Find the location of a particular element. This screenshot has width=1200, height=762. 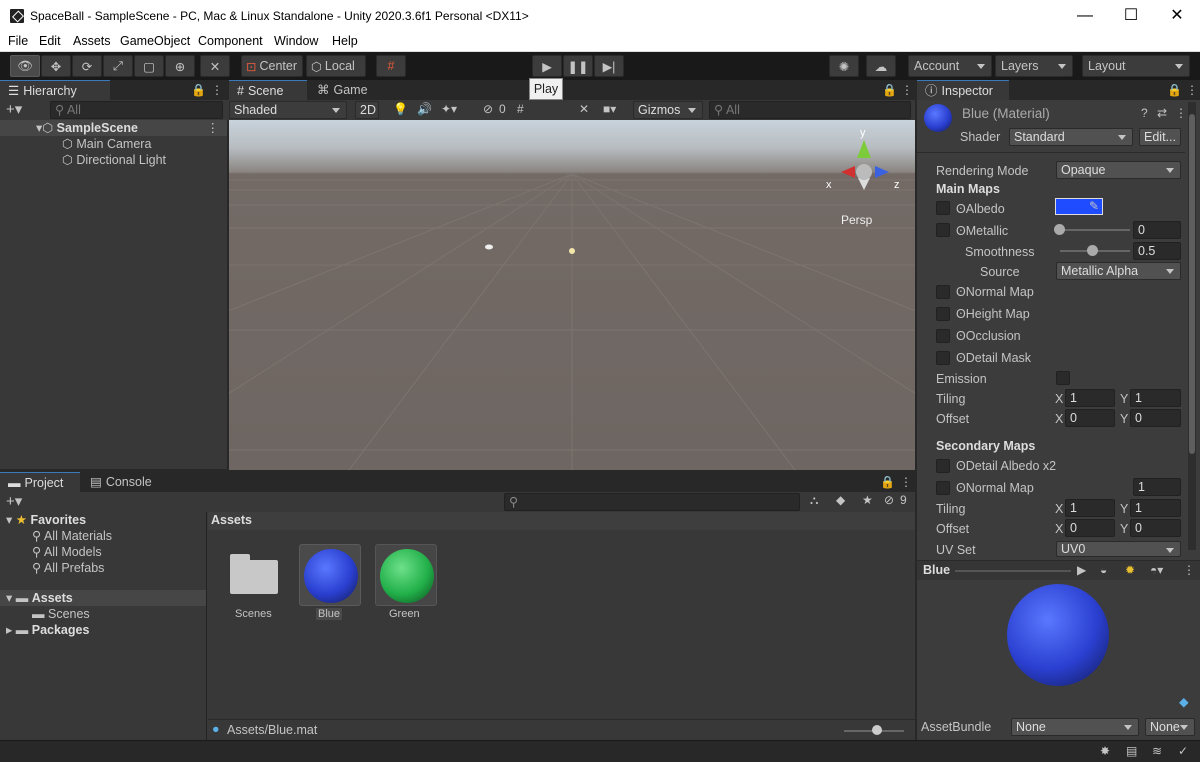

menu-window: Window is located at coordinates (296, 41).